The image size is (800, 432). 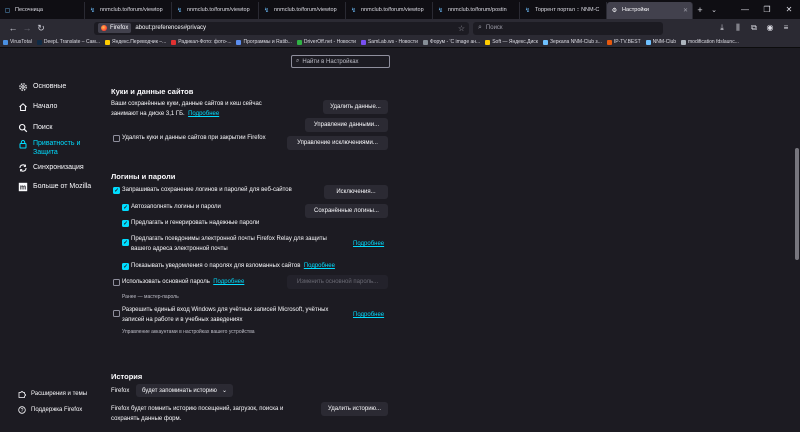 I want to click on back-icon: ←, so click(x=13, y=28).